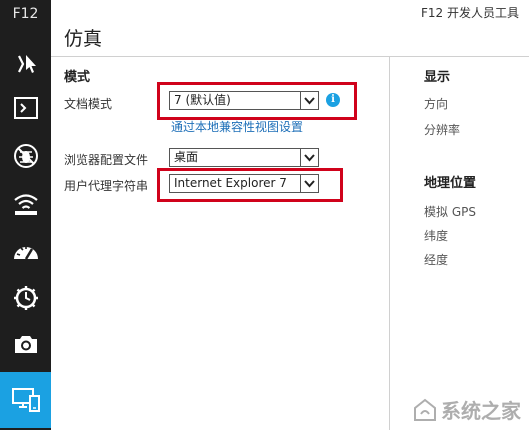 Image resolution: width=529 pixels, height=430 pixels. I want to click on tool-network, so click(25, 204).